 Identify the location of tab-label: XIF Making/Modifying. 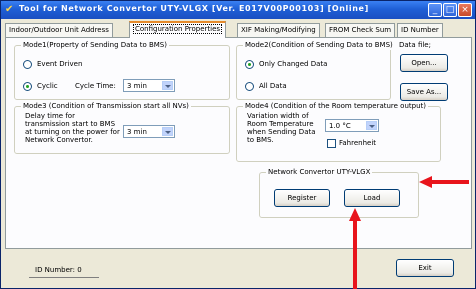
(278, 30).